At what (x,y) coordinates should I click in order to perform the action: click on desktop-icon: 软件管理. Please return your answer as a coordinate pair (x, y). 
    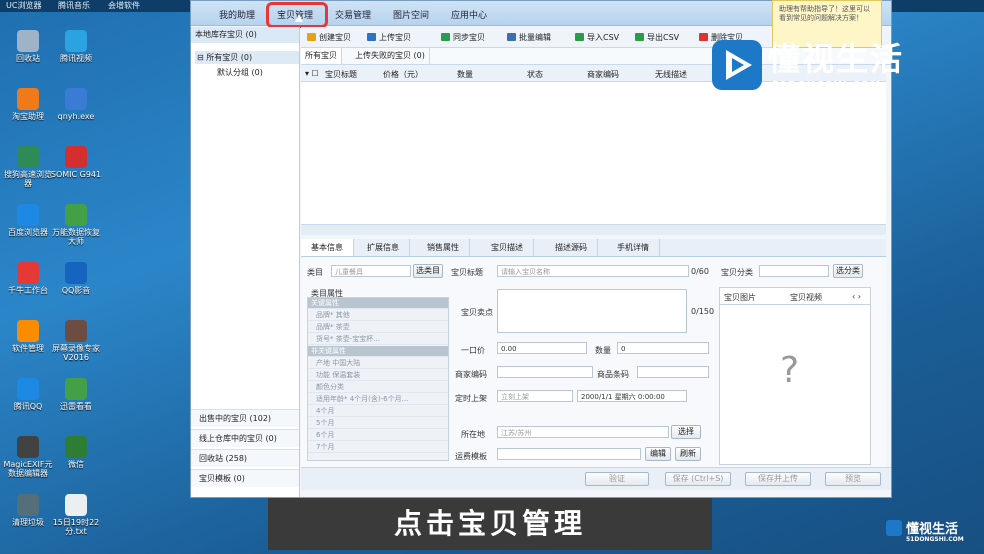
    Looking at the image, I should click on (28, 336).